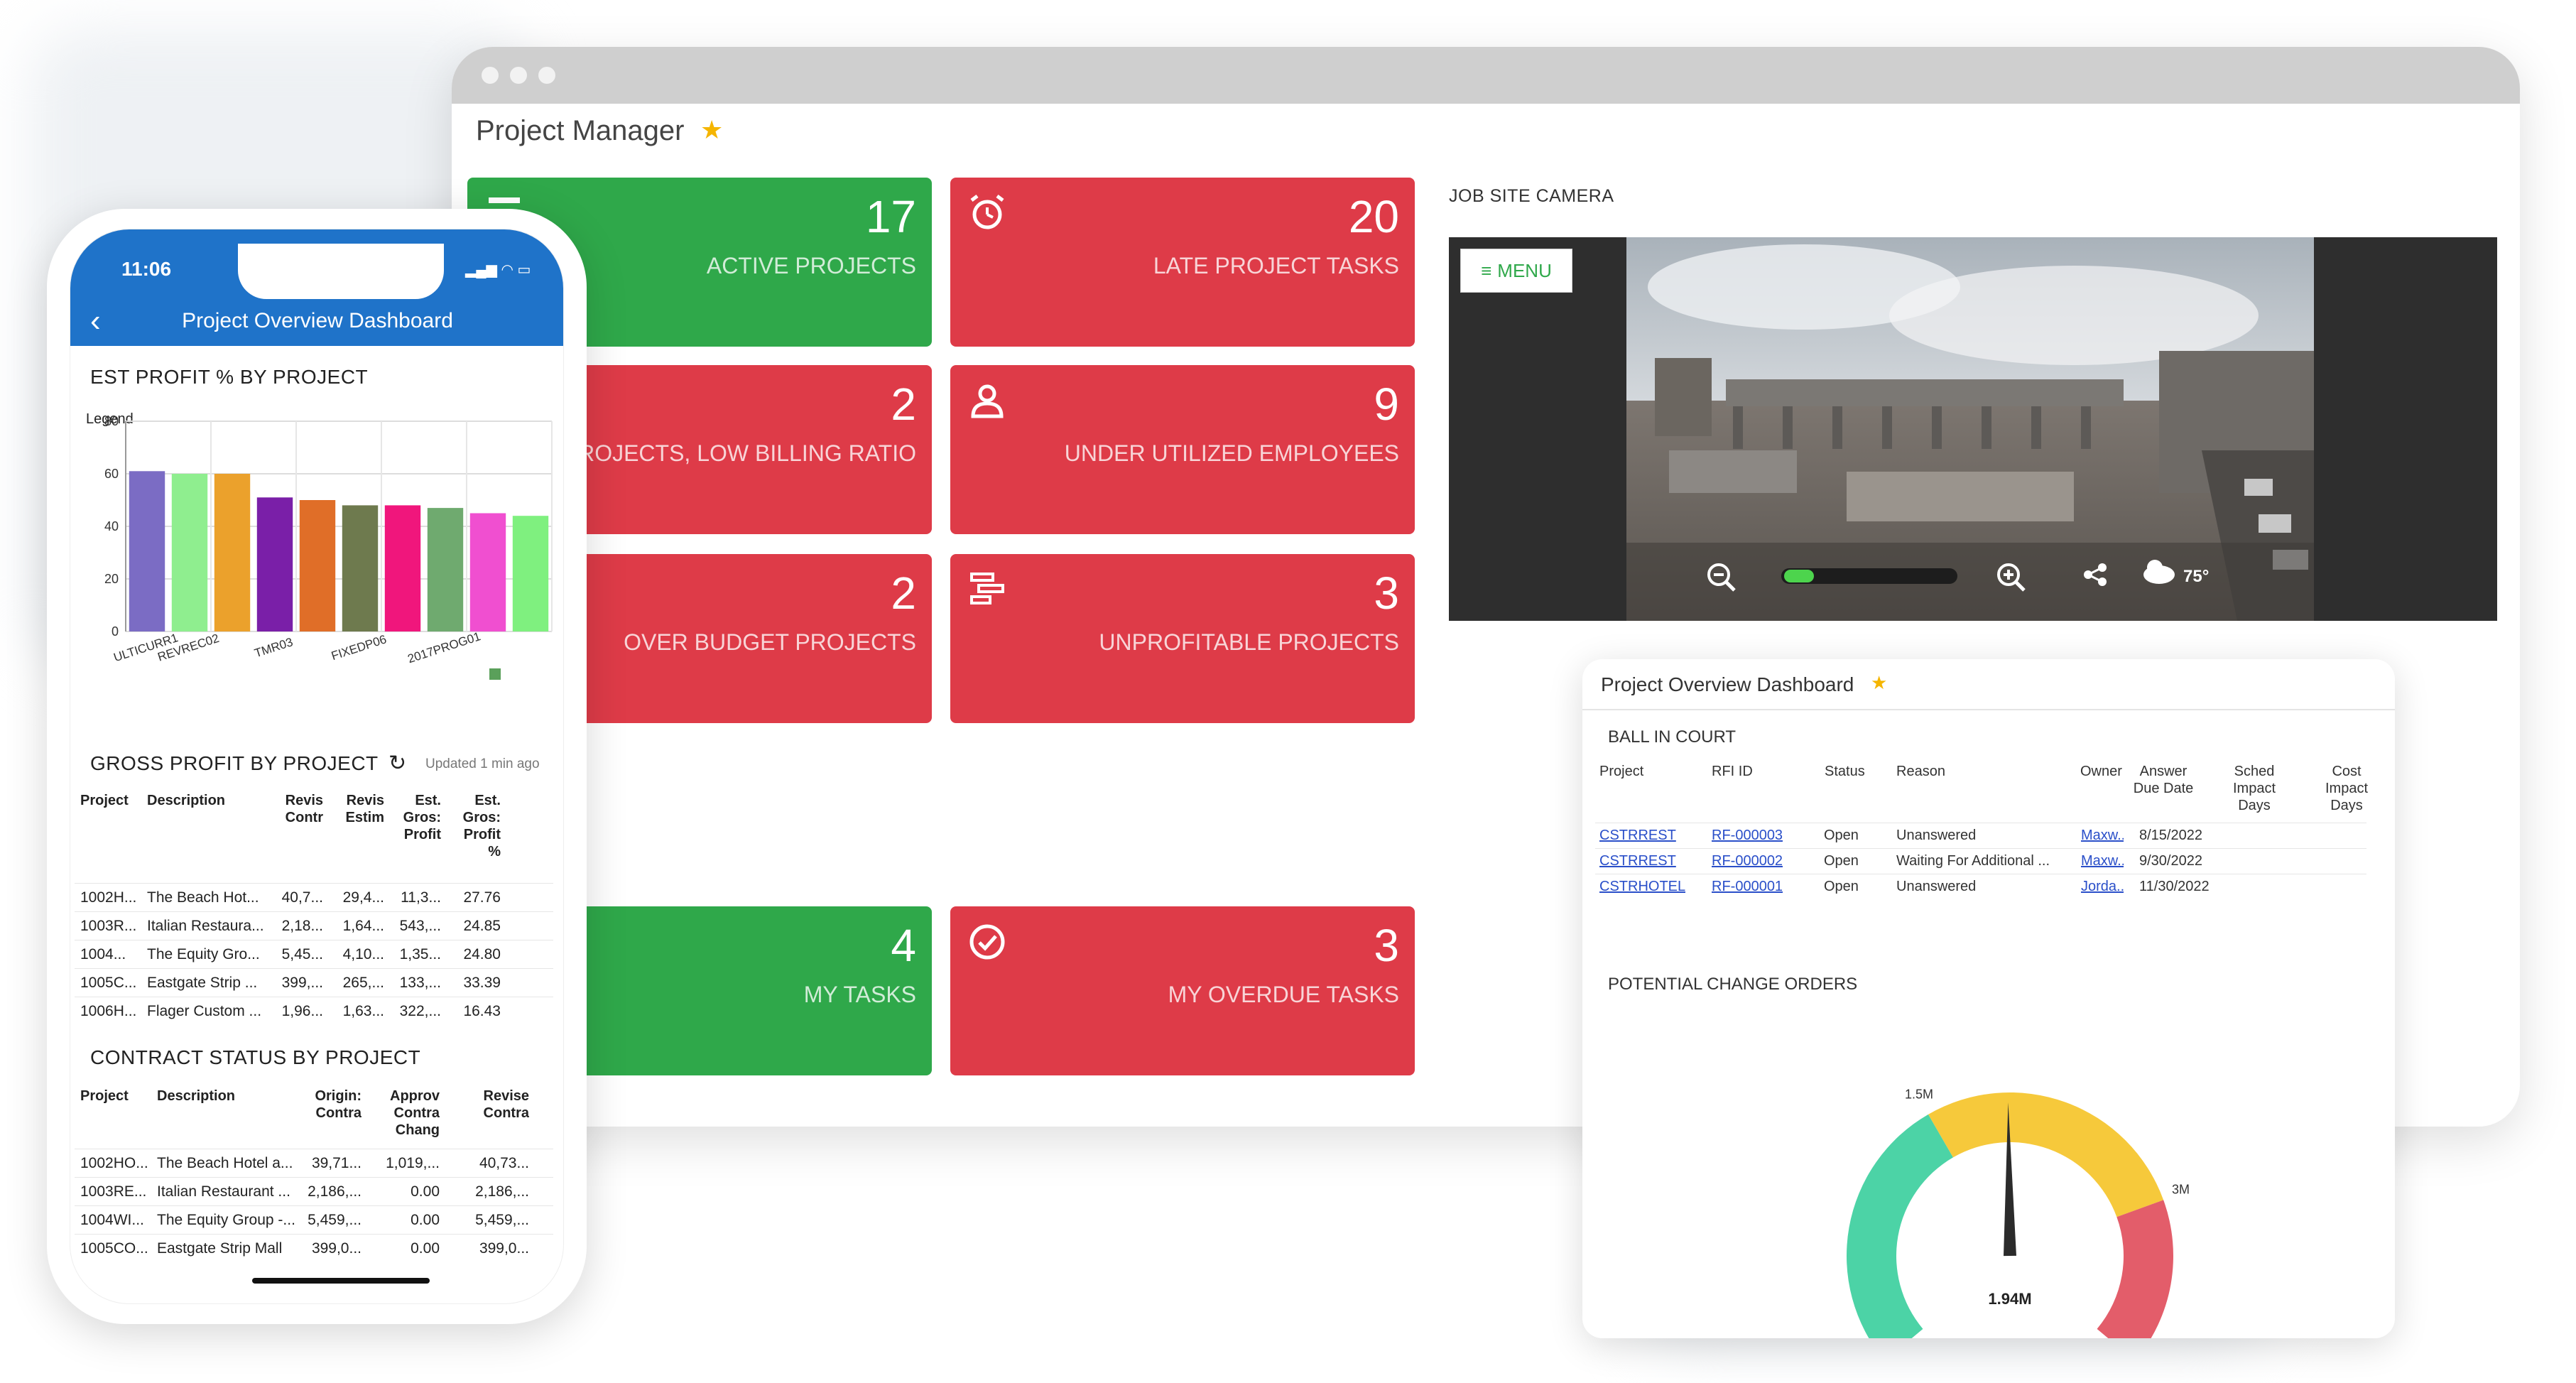 The image size is (2576, 1383). Describe the element at coordinates (1988, 709) in the screenshot. I see `divider` at that location.